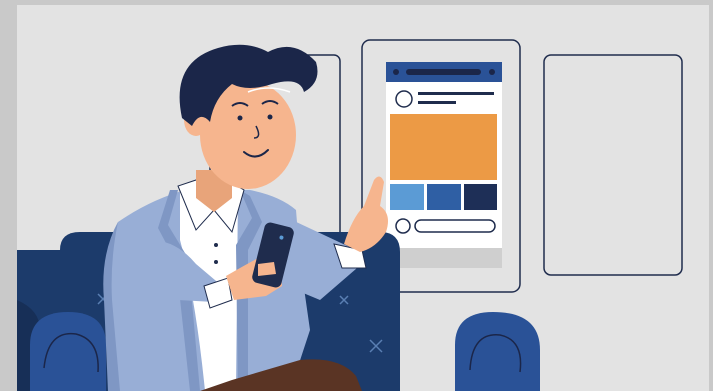 The width and height of the screenshot is (713, 391). Describe the element at coordinates (444, 258) in the screenshot. I see `app-footer` at that location.